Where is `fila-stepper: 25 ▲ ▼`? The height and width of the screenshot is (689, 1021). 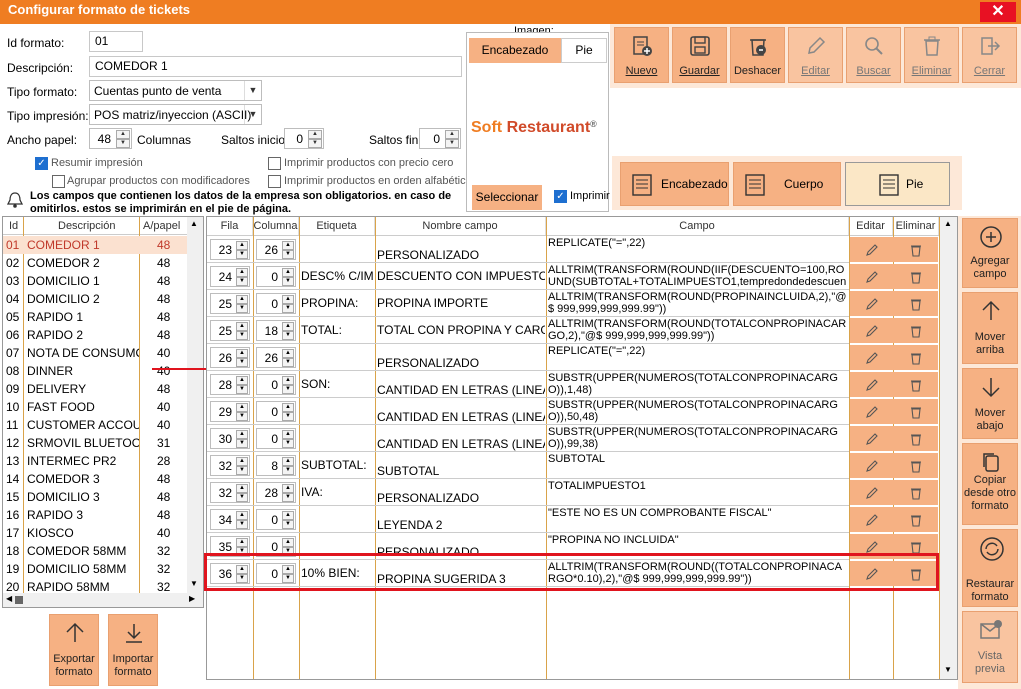
fila-stepper: 25 ▲ ▼ is located at coordinates (230, 303).